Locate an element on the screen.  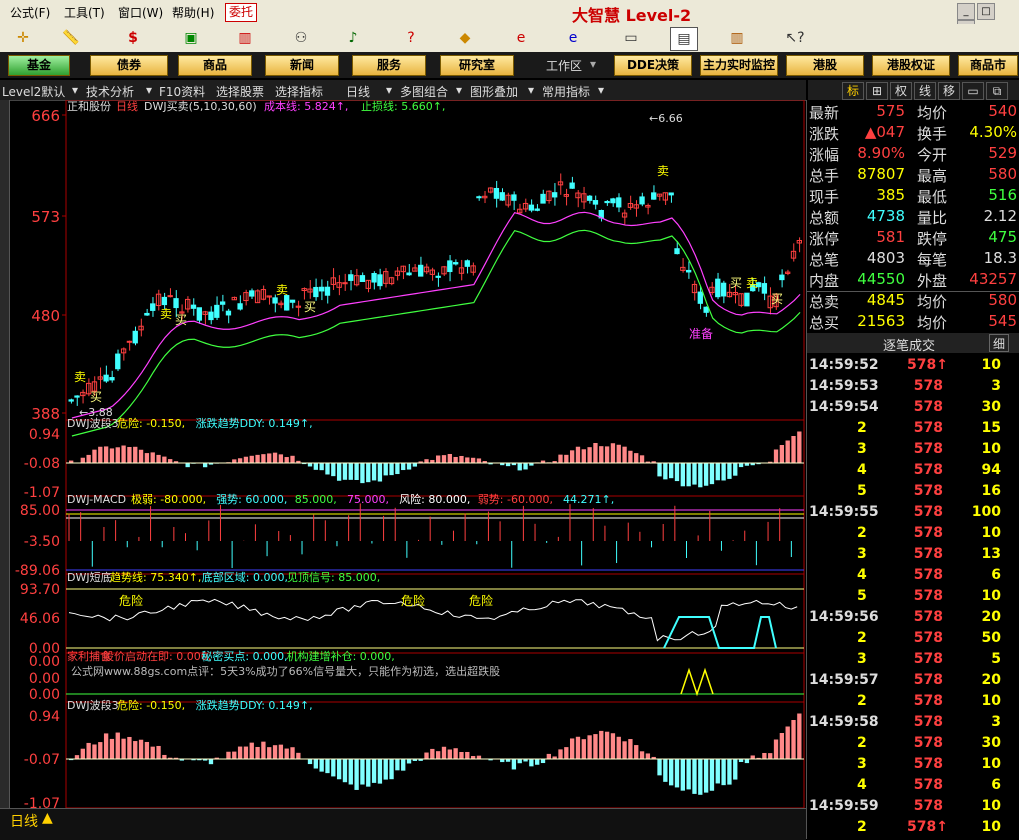
printer-icon: ▭ is located at coordinates (631, 38).